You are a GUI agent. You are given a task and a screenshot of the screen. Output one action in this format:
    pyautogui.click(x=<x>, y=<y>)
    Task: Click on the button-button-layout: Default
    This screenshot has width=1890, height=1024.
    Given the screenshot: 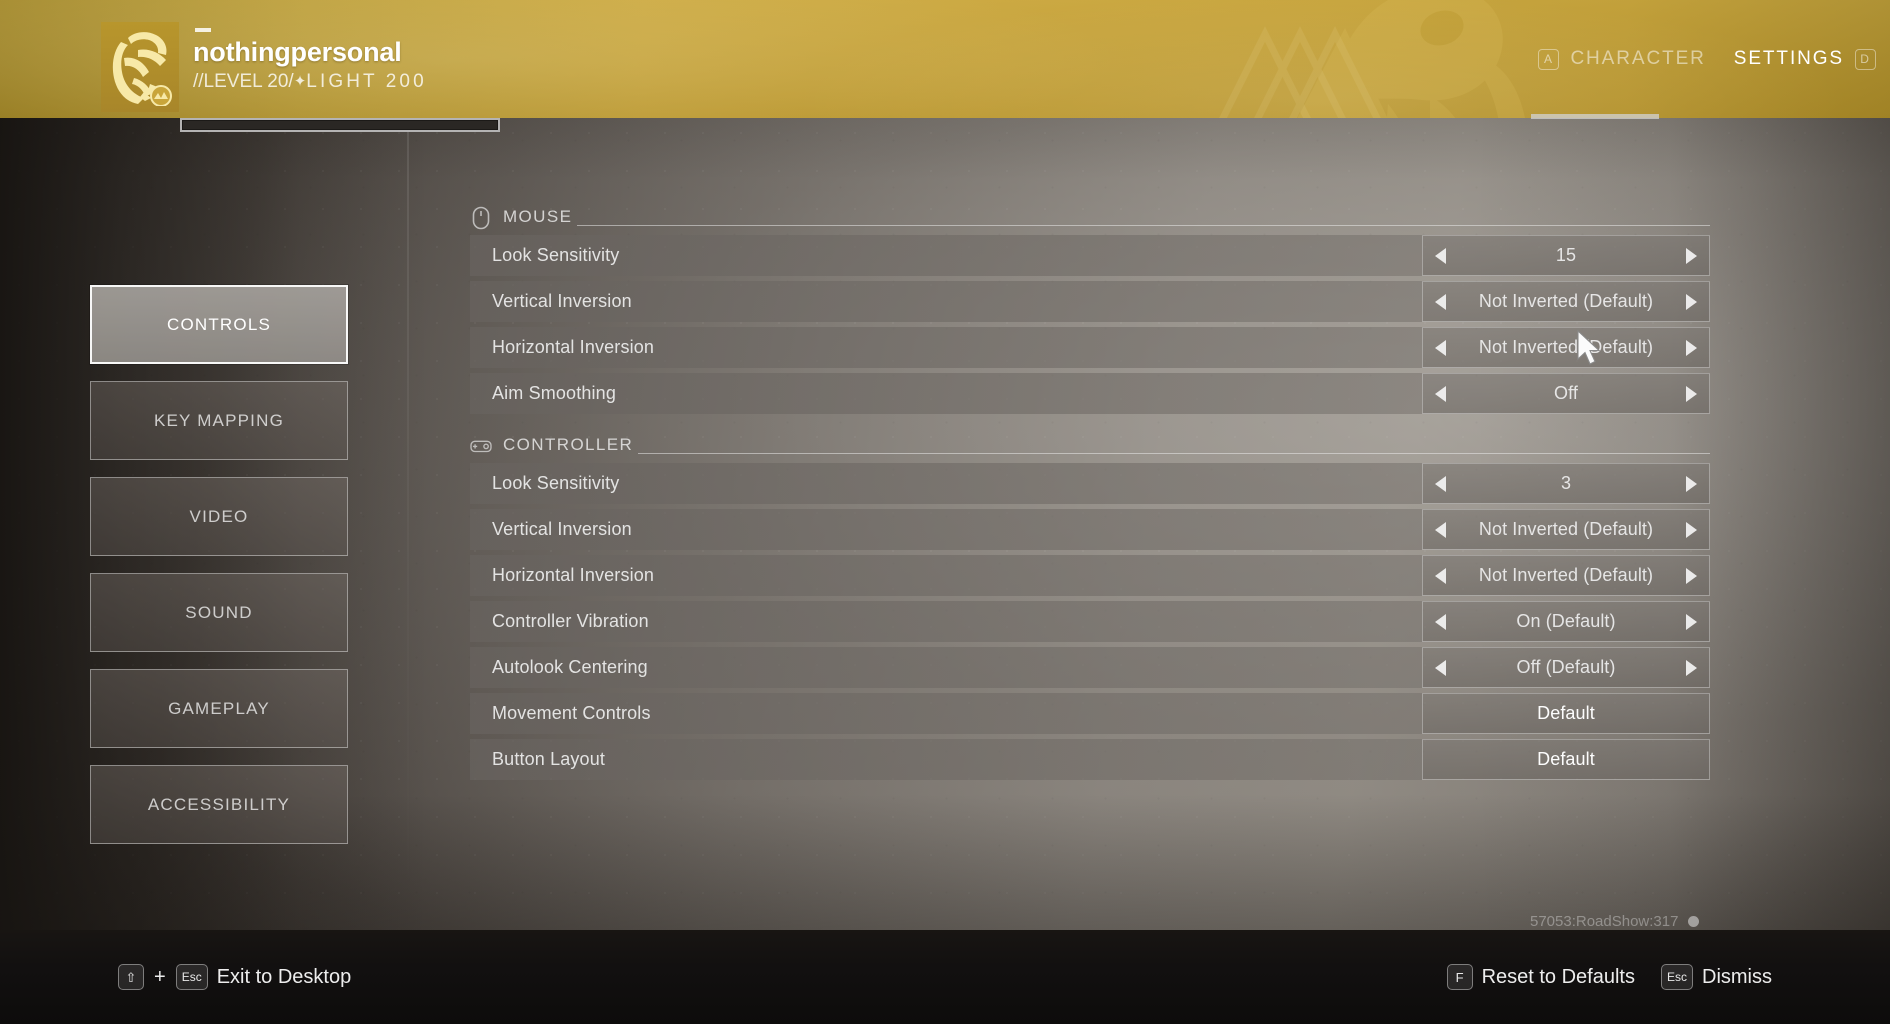 What is the action you would take?
    pyautogui.click(x=1566, y=759)
    